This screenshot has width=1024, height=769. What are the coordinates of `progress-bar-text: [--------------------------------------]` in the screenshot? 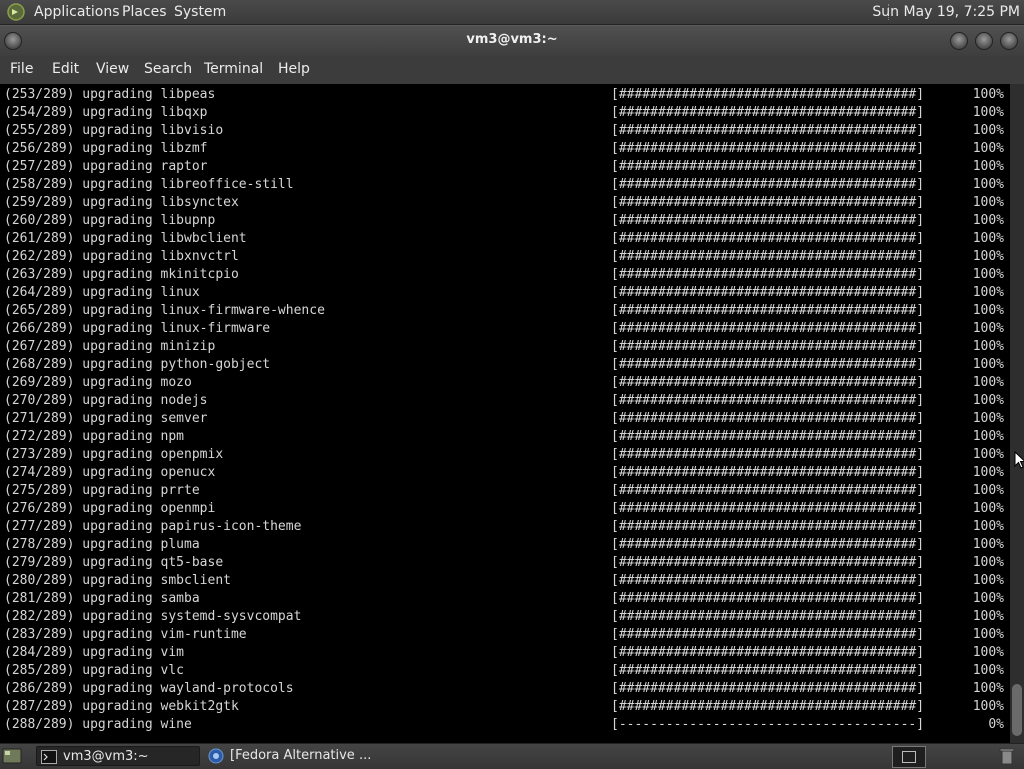 It's located at (768, 724).